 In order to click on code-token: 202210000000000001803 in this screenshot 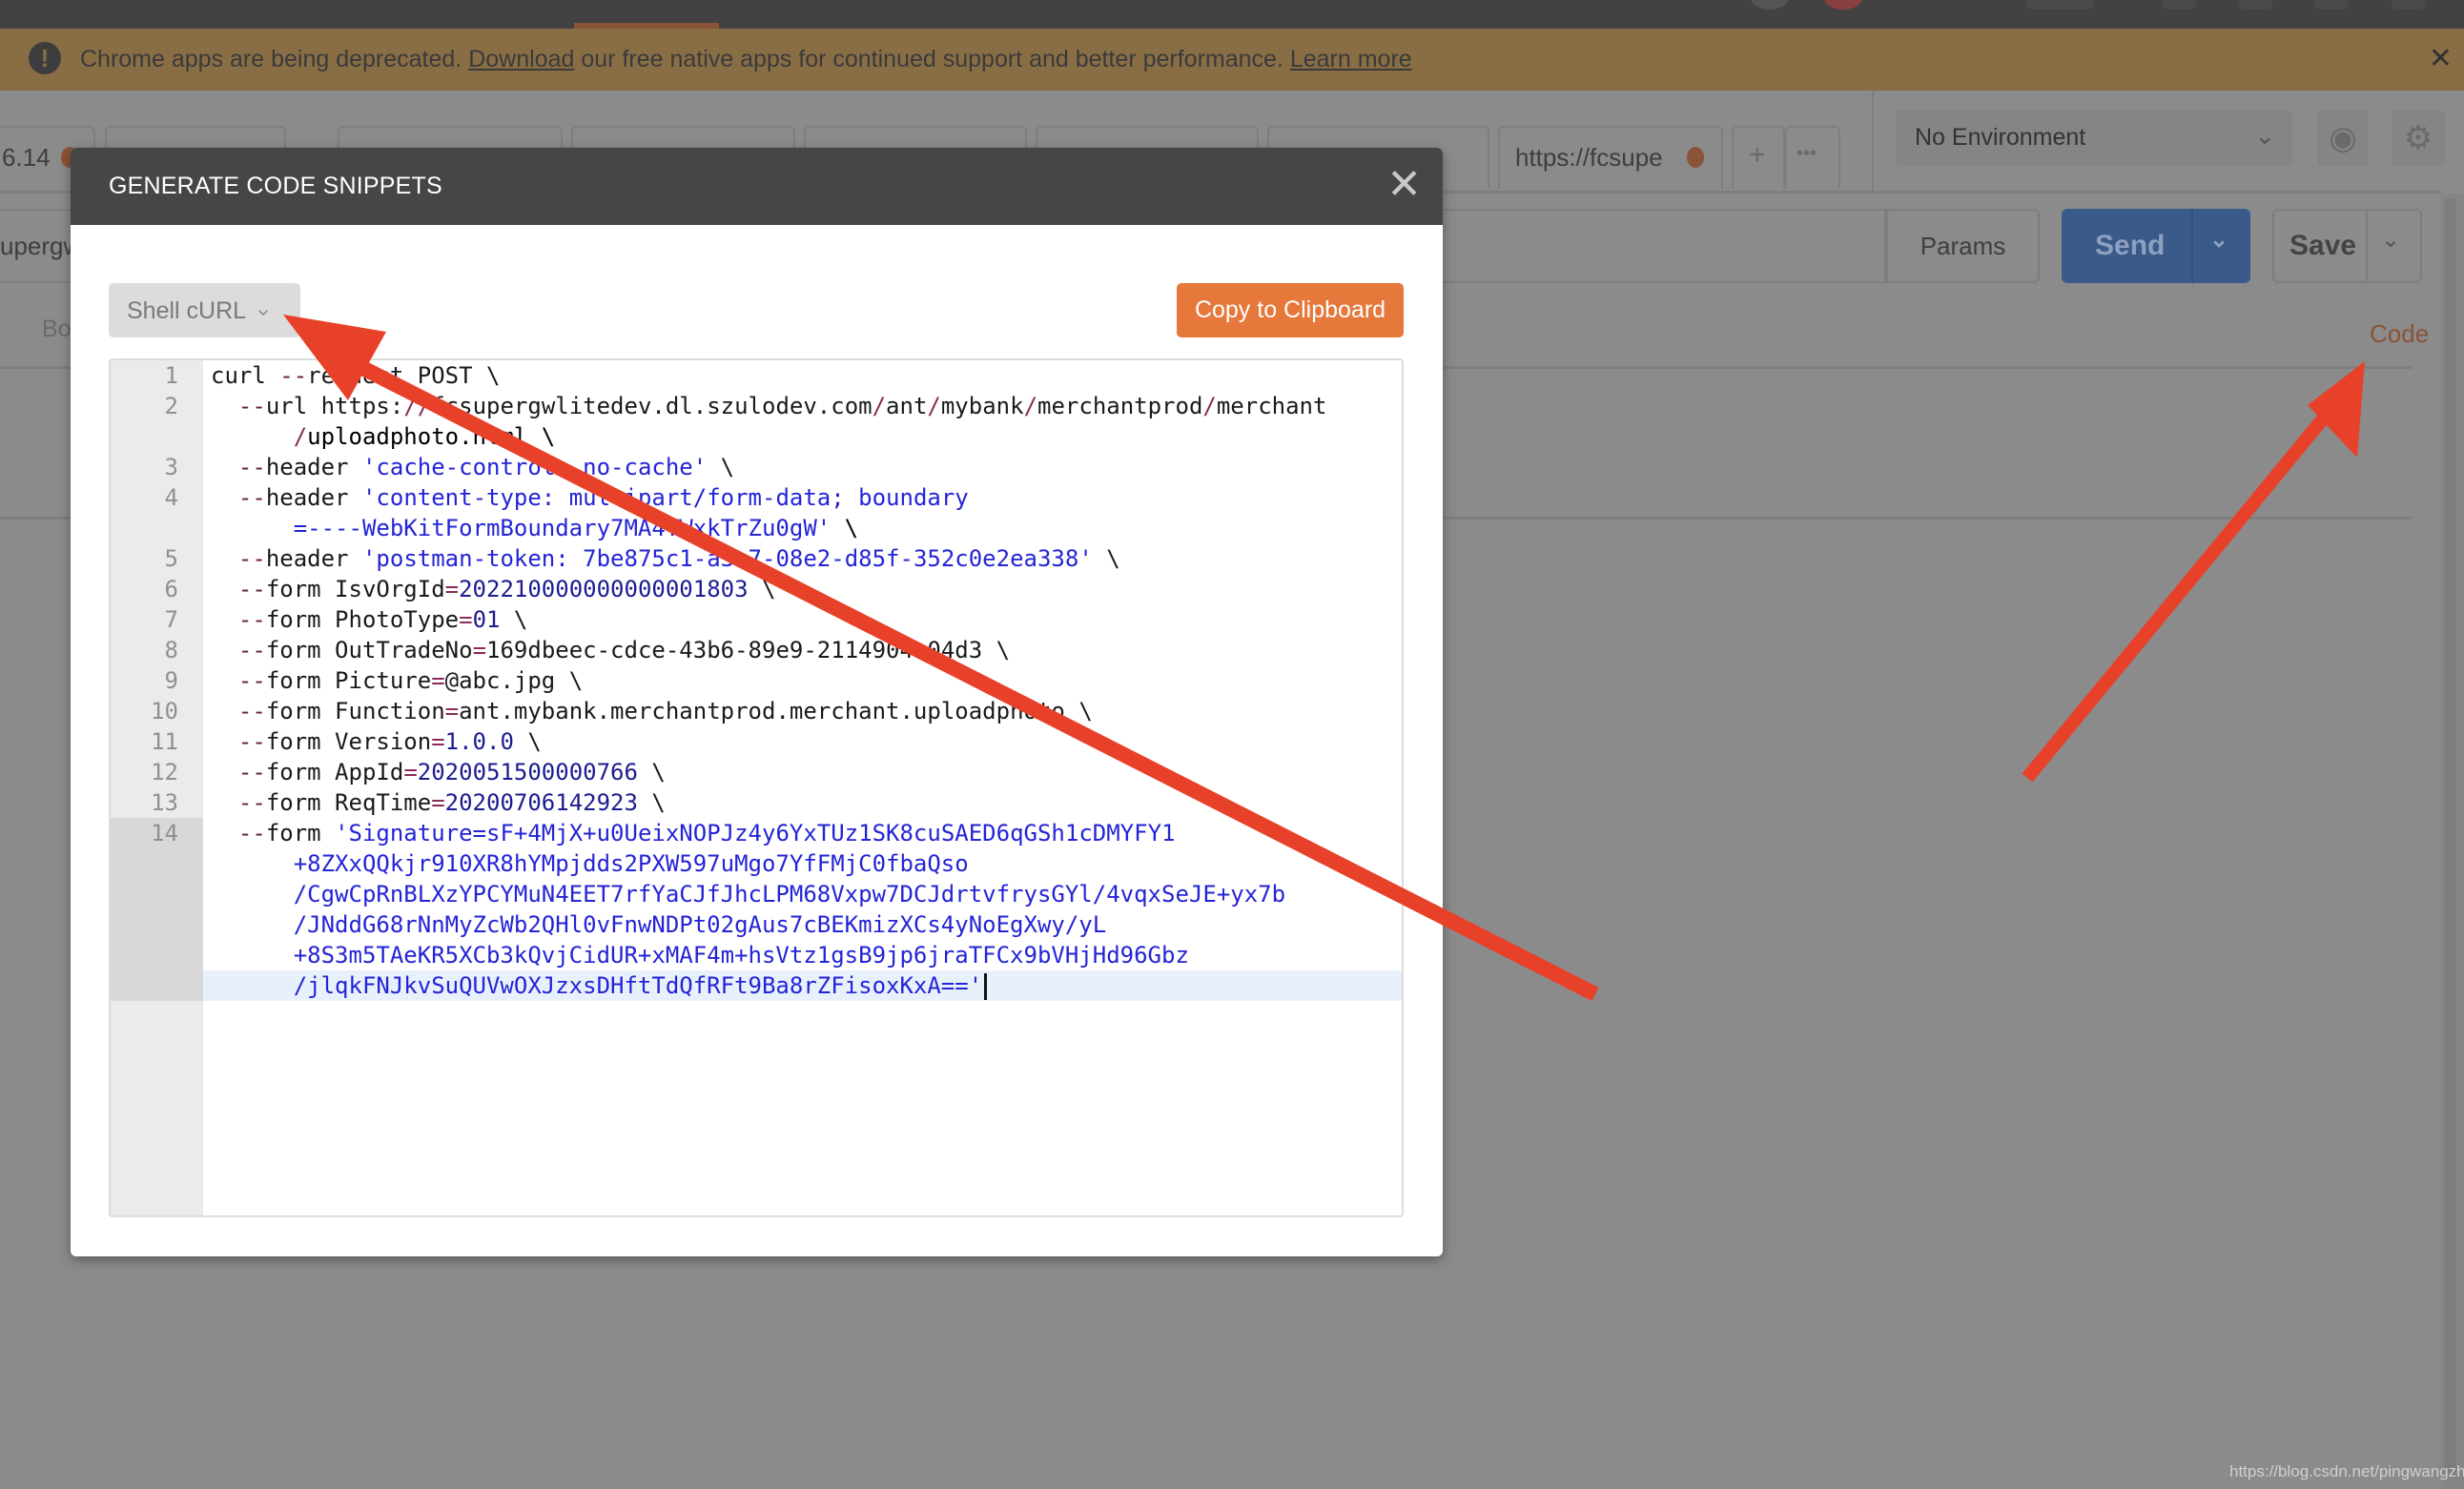, I will do `click(604, 589)`.